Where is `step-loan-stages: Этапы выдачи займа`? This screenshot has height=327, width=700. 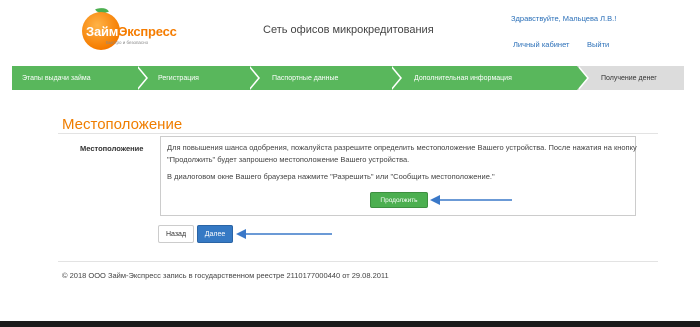 step-loan-stages: Этапы выдачи займа is located at coordinates (80, 78).